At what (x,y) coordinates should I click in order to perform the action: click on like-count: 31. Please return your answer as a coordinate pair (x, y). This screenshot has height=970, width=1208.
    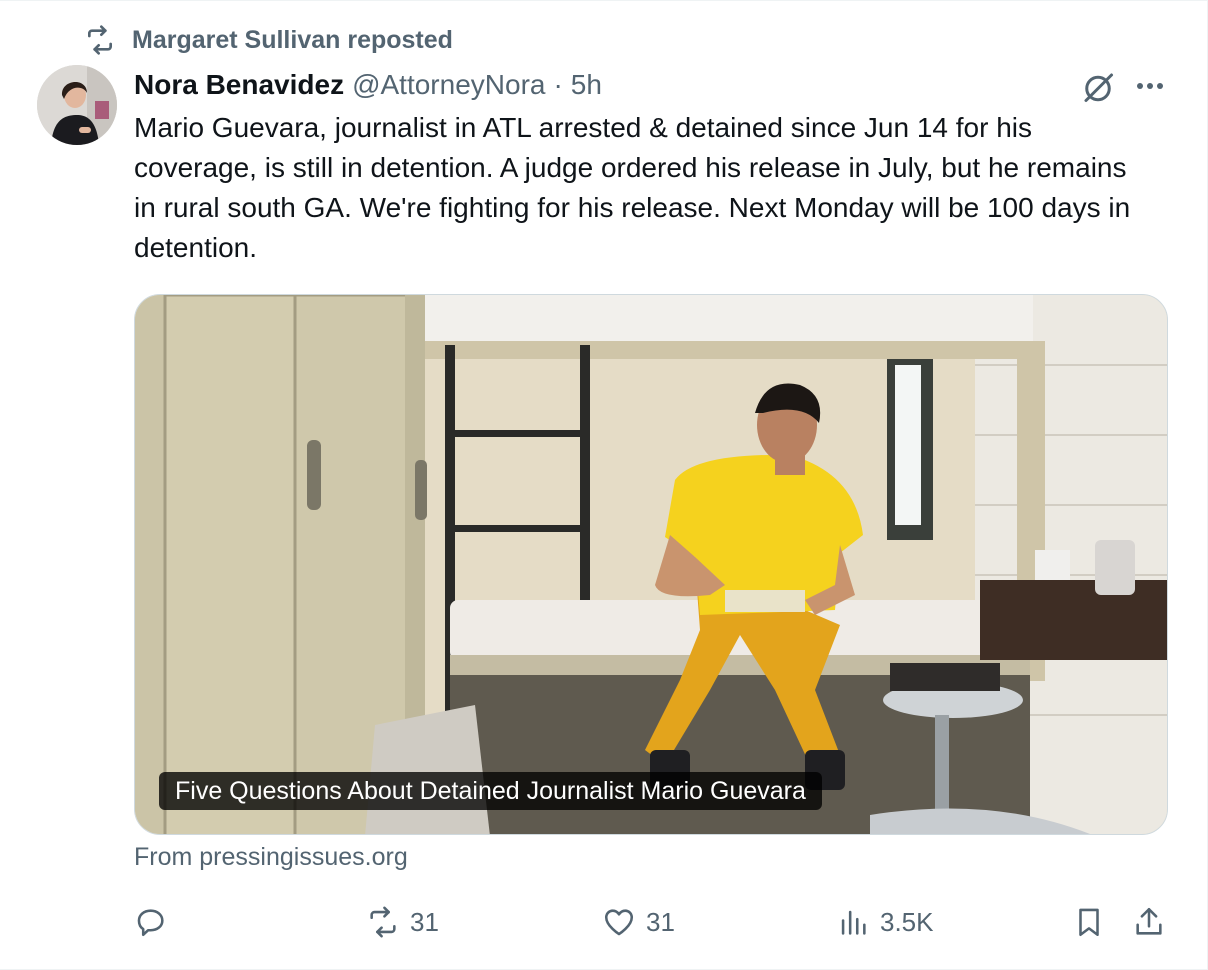
    Looking at the image, I should click on (660, 921).